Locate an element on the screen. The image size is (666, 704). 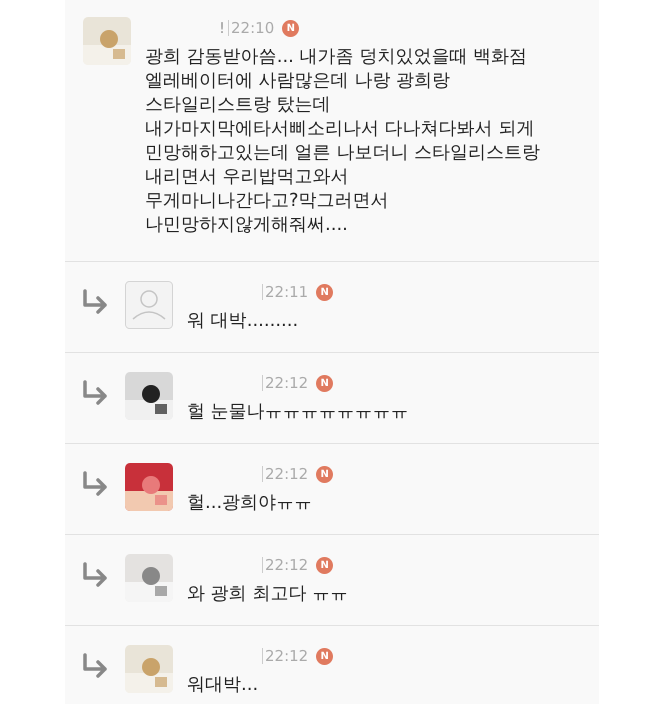
comment-text: 내가마지막에타서삐소리나서 다나쳐다봐서 되게 is located at coordinates (339, 129).